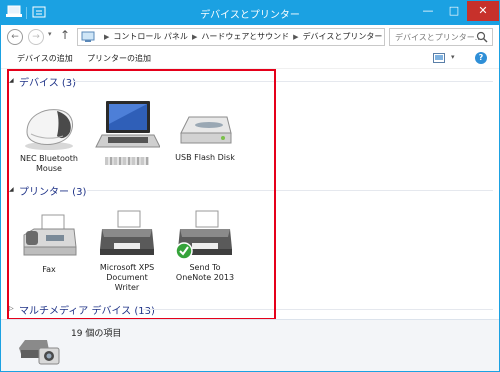 This screenshot has height=372, width=500. What do you see at coordinates (127, 124) in the screenshot?
I see `laptop-icon` at bounding box center [127, 124].